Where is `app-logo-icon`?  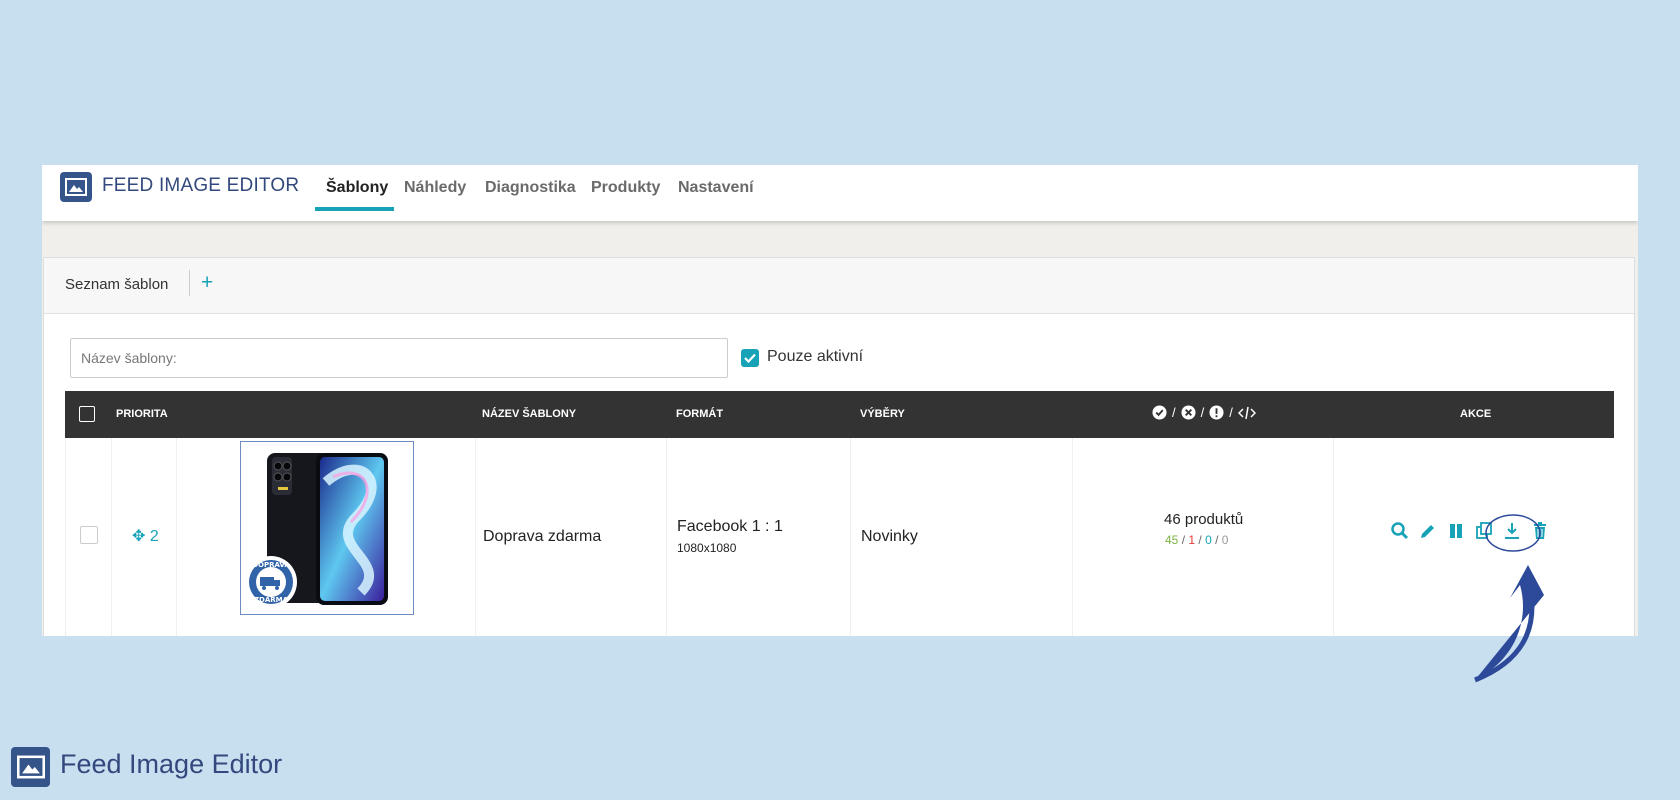
app-logo-icon is located at coordinates (76, 187).